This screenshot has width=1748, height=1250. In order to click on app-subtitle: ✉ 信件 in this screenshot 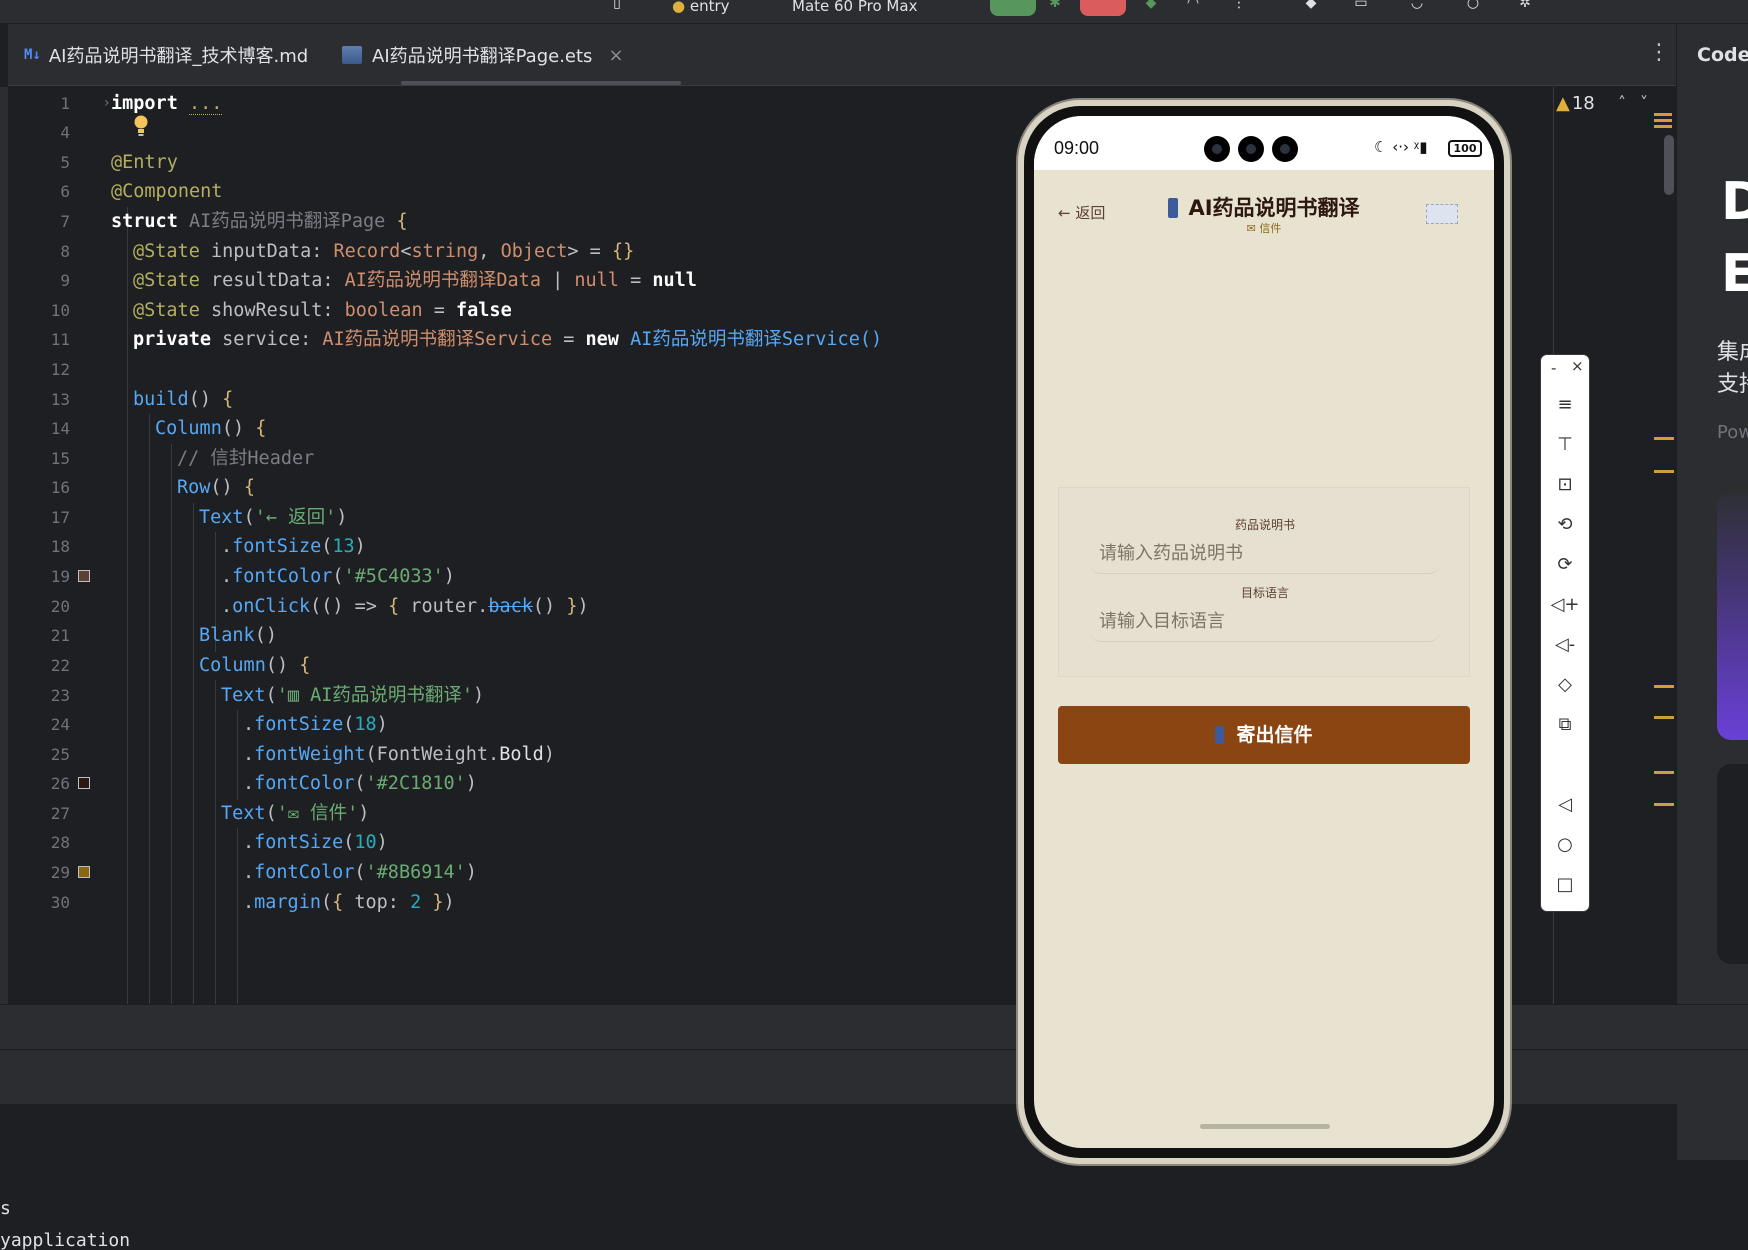, I will do `click(1264, 228)`.